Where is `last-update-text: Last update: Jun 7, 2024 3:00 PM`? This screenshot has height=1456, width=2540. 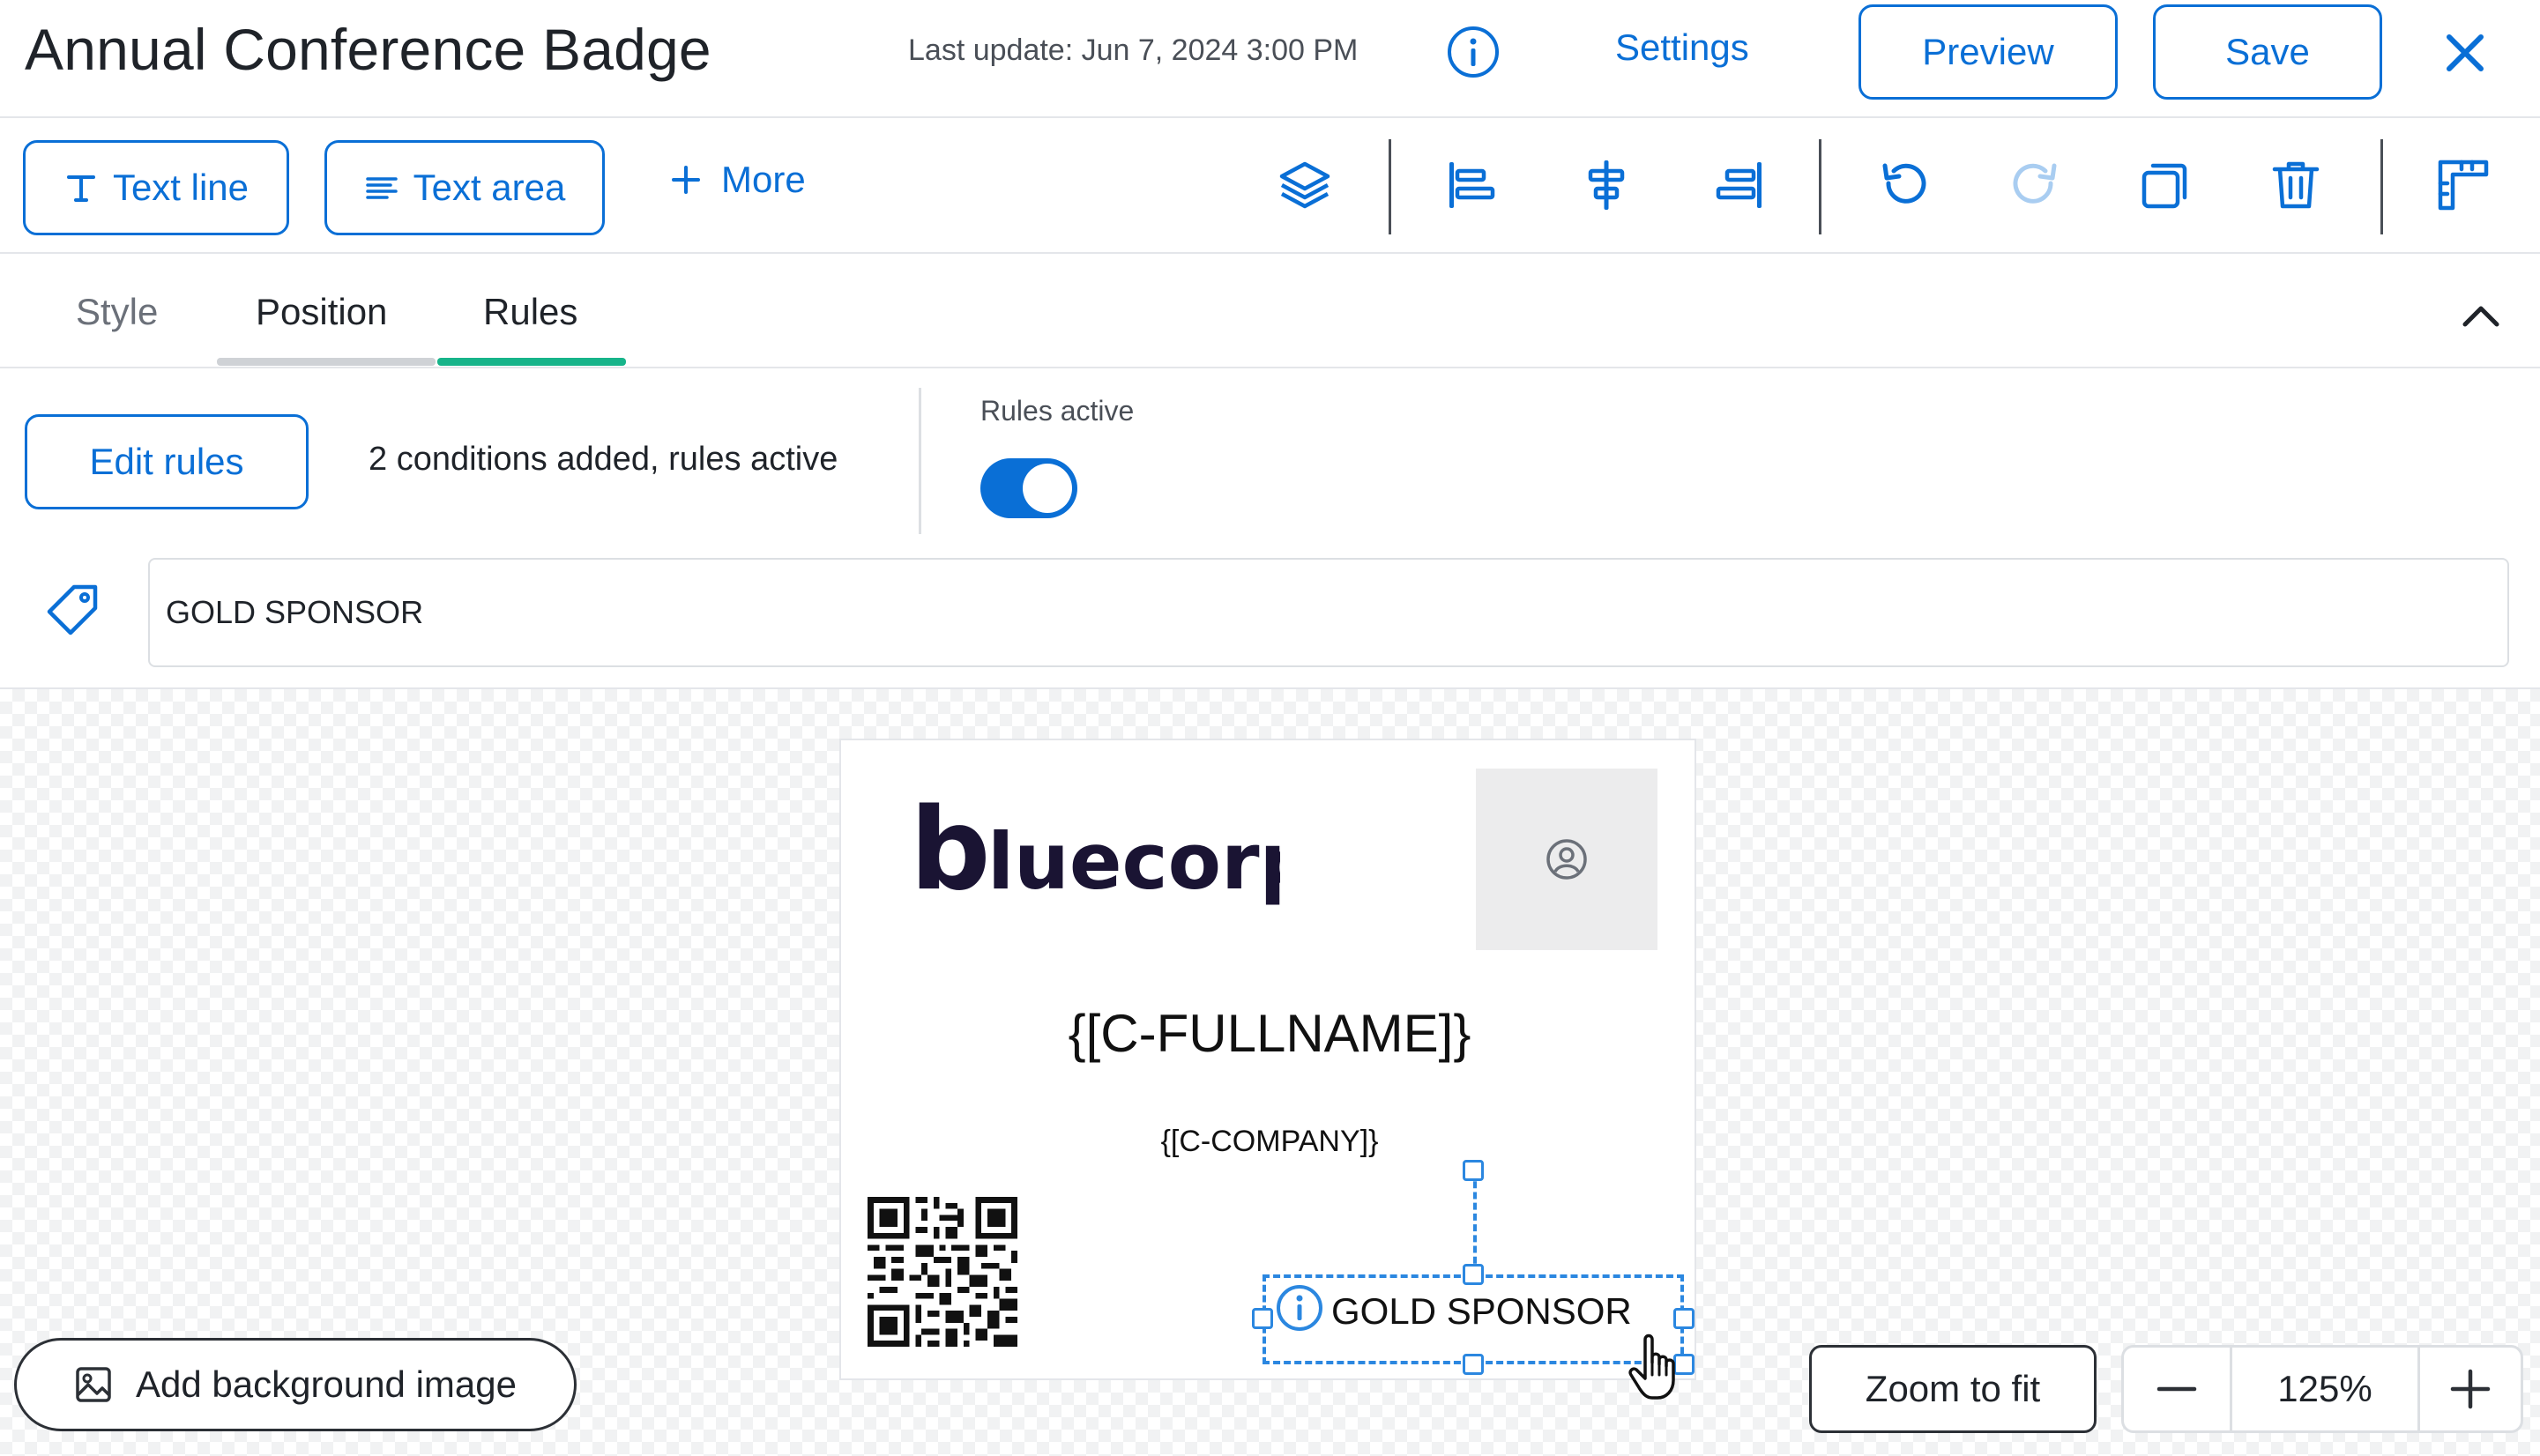
last-update-text: Last update: Jun 7, 2024 3:00 PM is located at coordinates (1133, 50).